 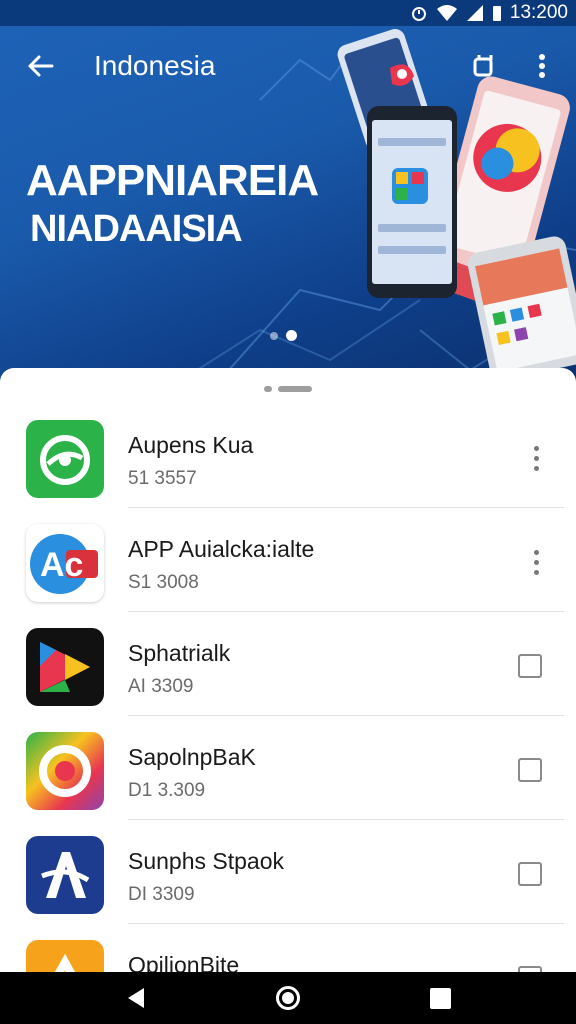 I want to click on nav-recents-icon, so click(x=440, y=998).